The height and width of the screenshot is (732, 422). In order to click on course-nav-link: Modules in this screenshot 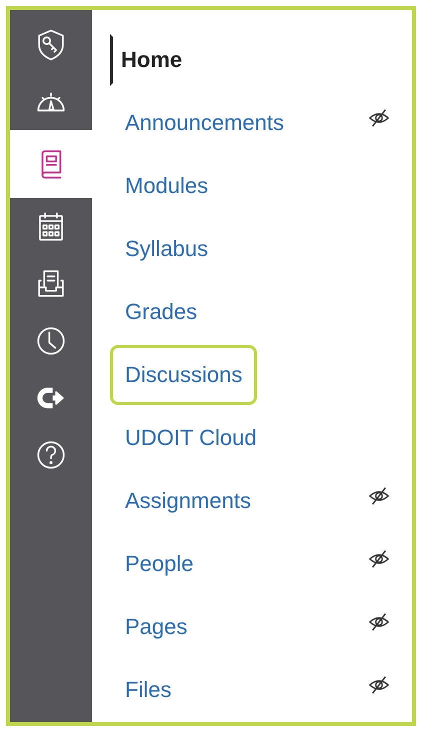, I will do `click(167, 186)`.